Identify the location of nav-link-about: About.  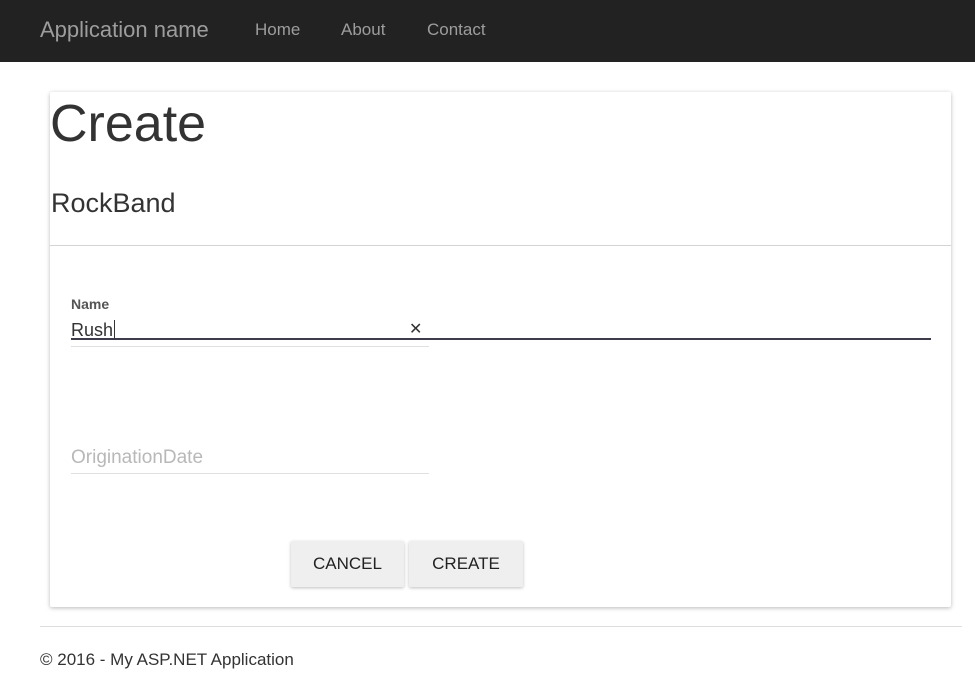
(363, 30).